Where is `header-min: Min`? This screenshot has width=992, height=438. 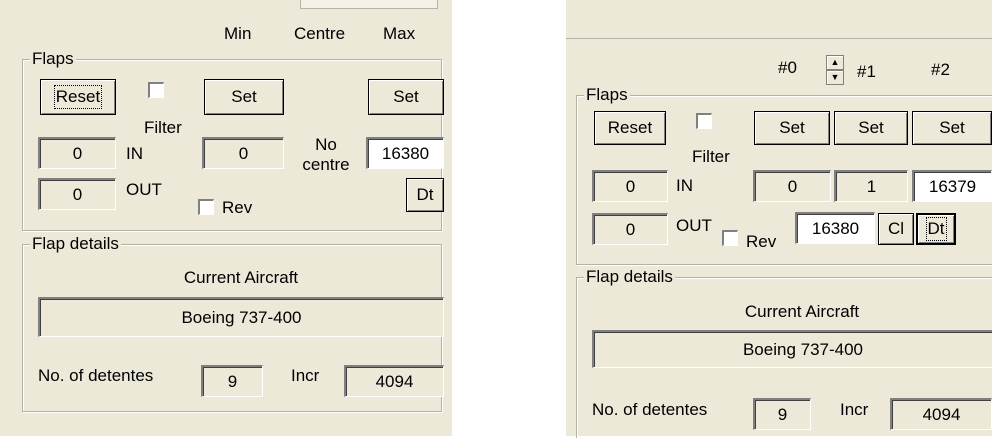
header-min: Min is located at coordinates (238, 33).